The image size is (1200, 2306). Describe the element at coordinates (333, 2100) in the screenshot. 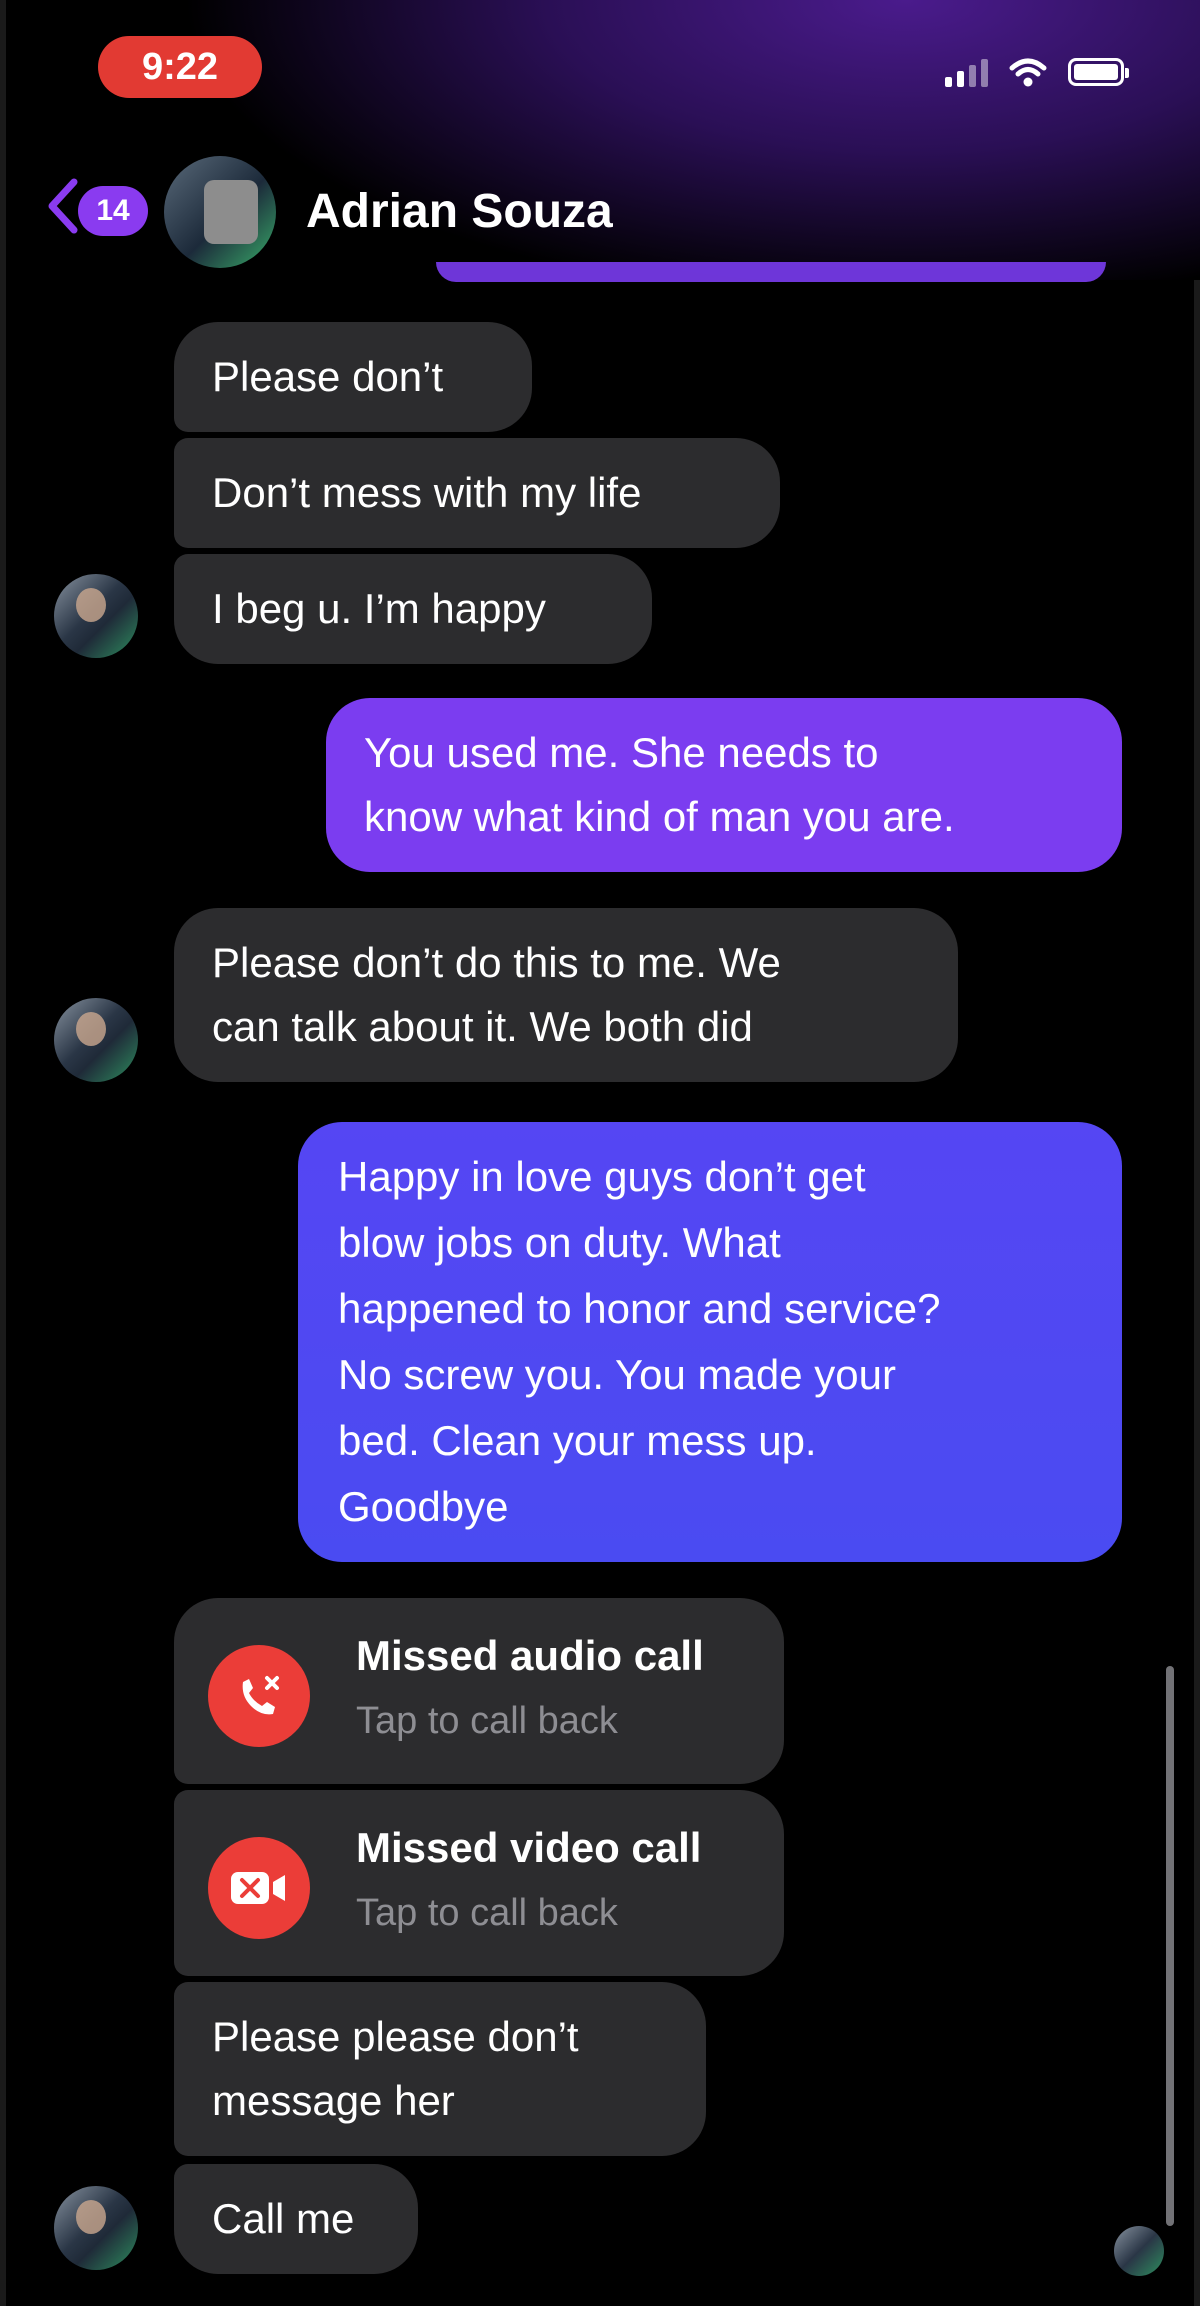

I see `message-text-line: message her` at that location.